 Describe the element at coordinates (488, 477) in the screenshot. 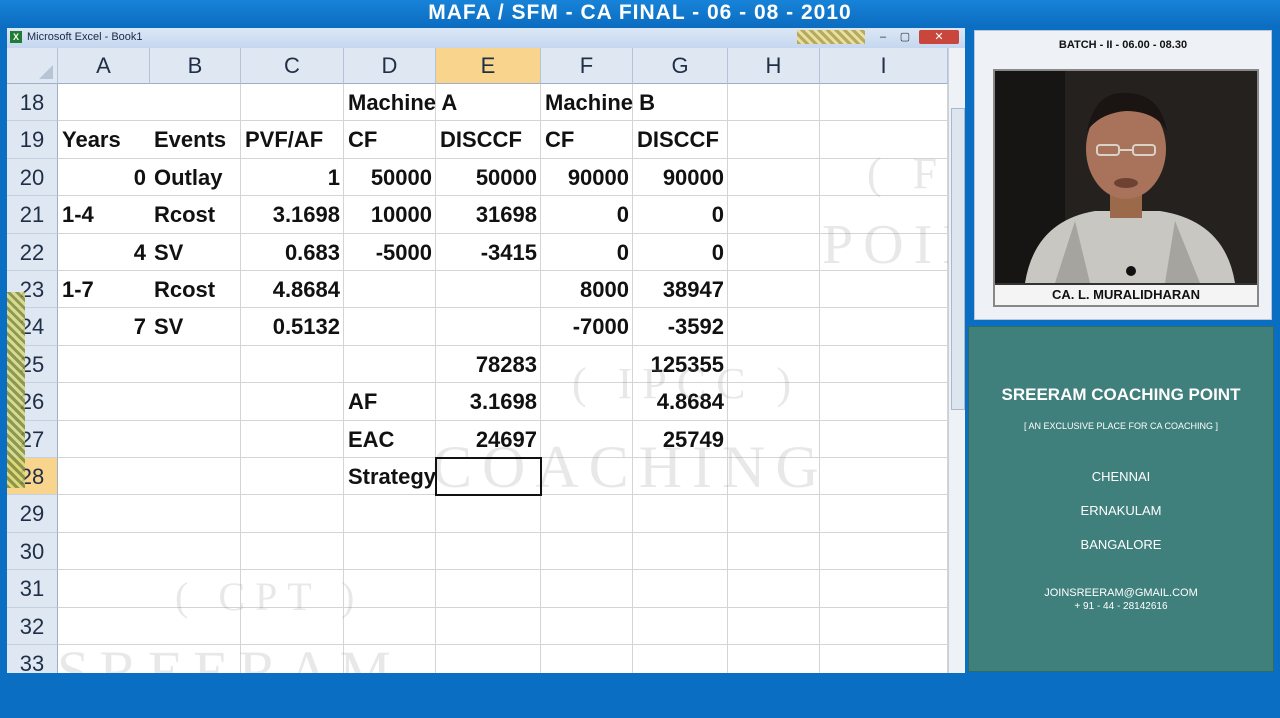

I see `selected-cell-box` at that location.